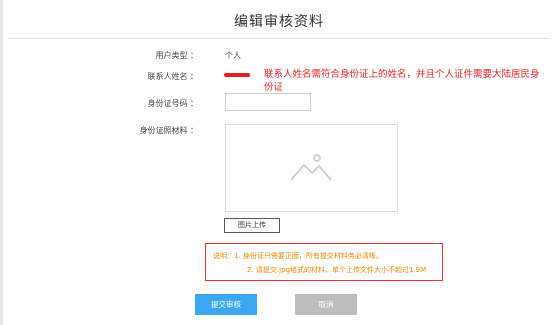 Image resolution: width=558 pixels, height=325 pixels. What do you see at coordinates (226, 304) in the screenshot?
I see `submit-review-button: 提交审核` at bounding box center [226, 304].